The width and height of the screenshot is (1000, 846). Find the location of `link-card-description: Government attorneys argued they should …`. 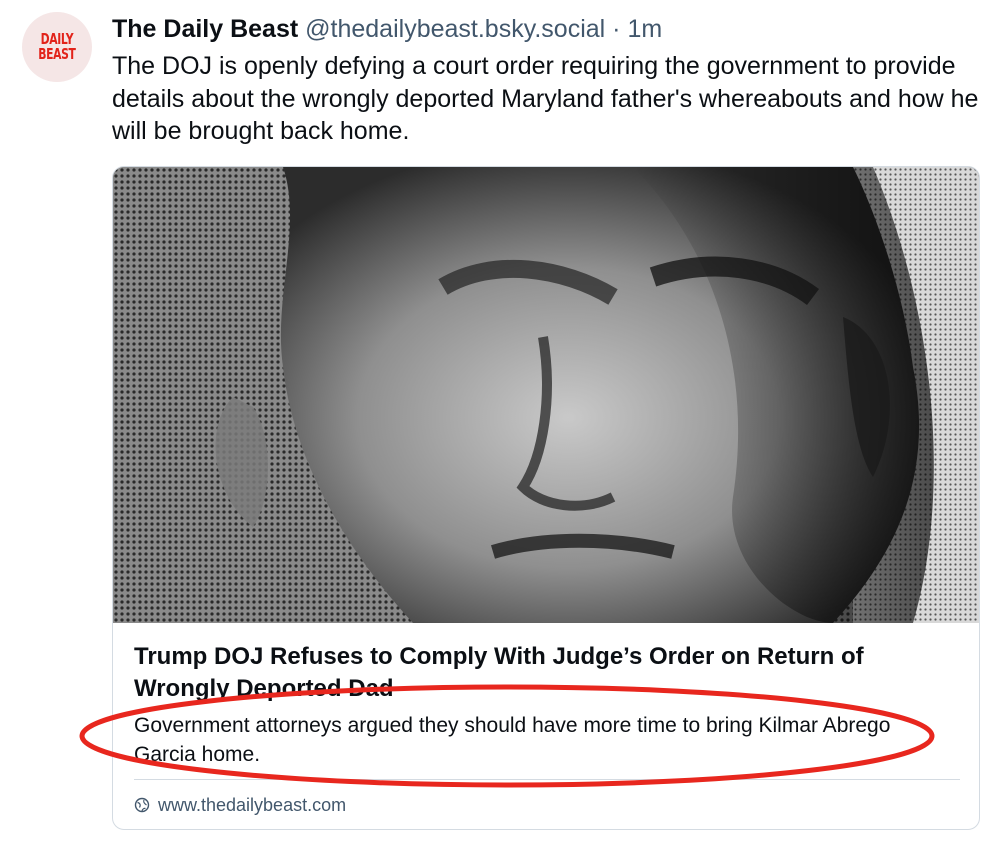

link-card-description: Government attorneys argued they should … is located at coordinates (512, 740).